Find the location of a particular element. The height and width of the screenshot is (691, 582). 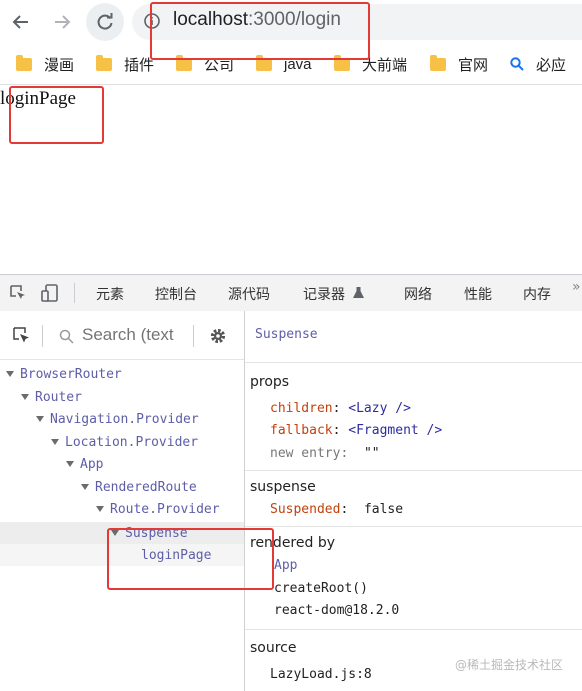

suspense-section-title: suspense is located at coordinates (283, 487).